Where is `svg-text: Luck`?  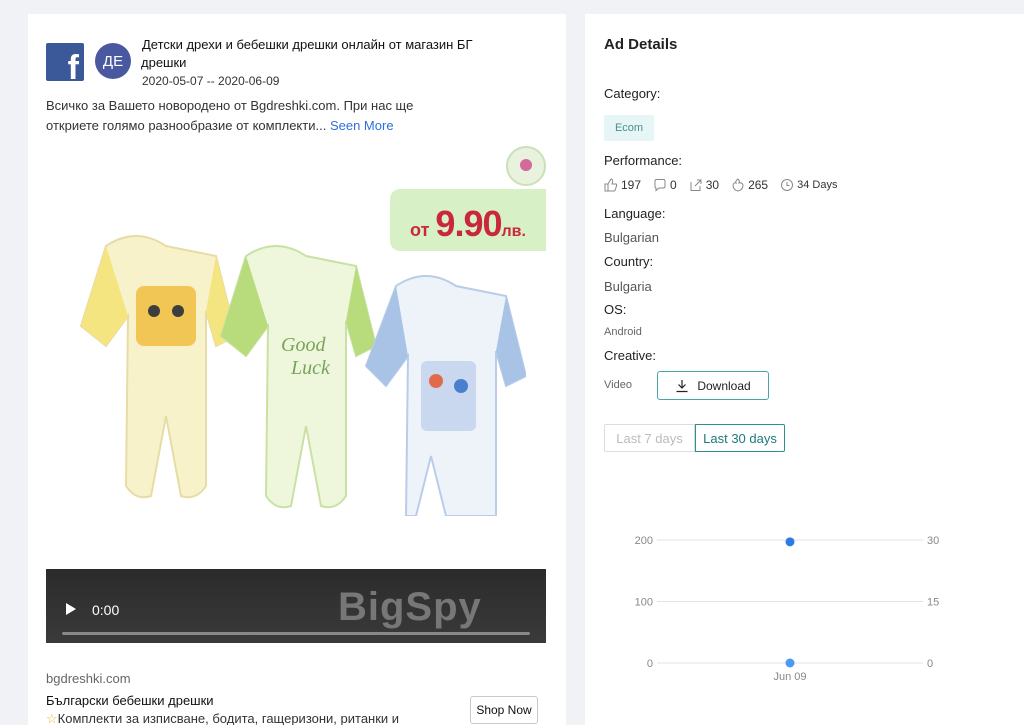
svg-text: Luck is located at coordinates (310, 368).